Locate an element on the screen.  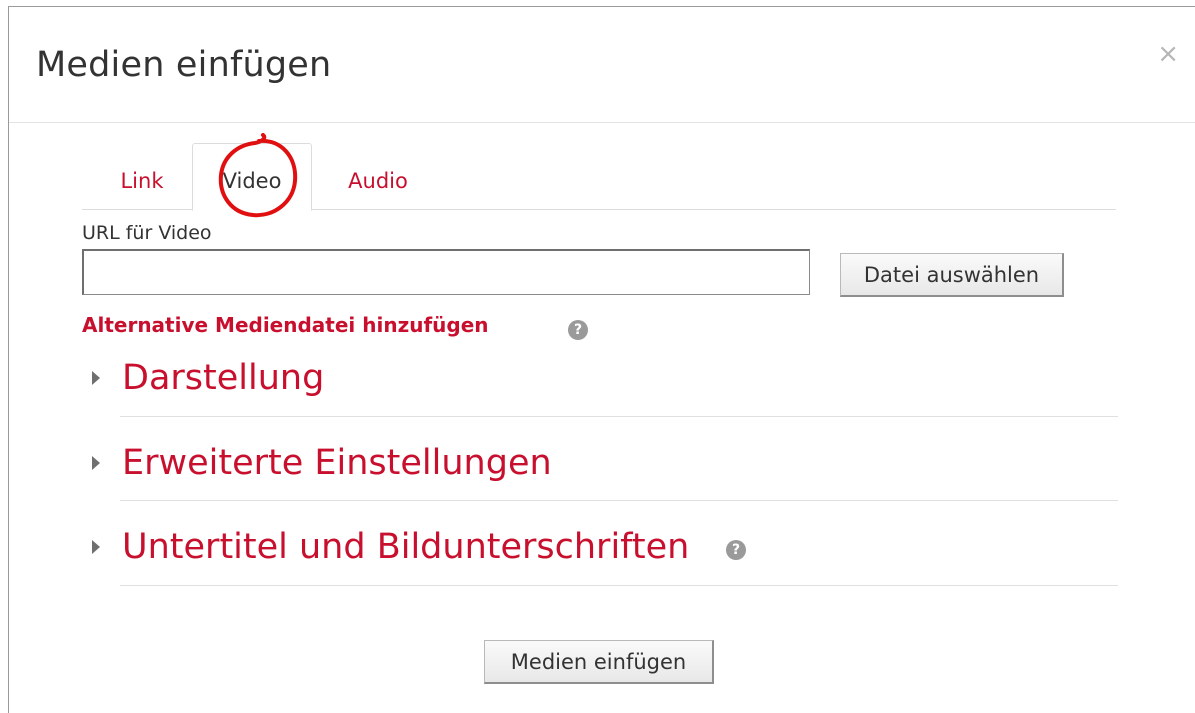
help-icon: ? is located at coordinates (736, 550).